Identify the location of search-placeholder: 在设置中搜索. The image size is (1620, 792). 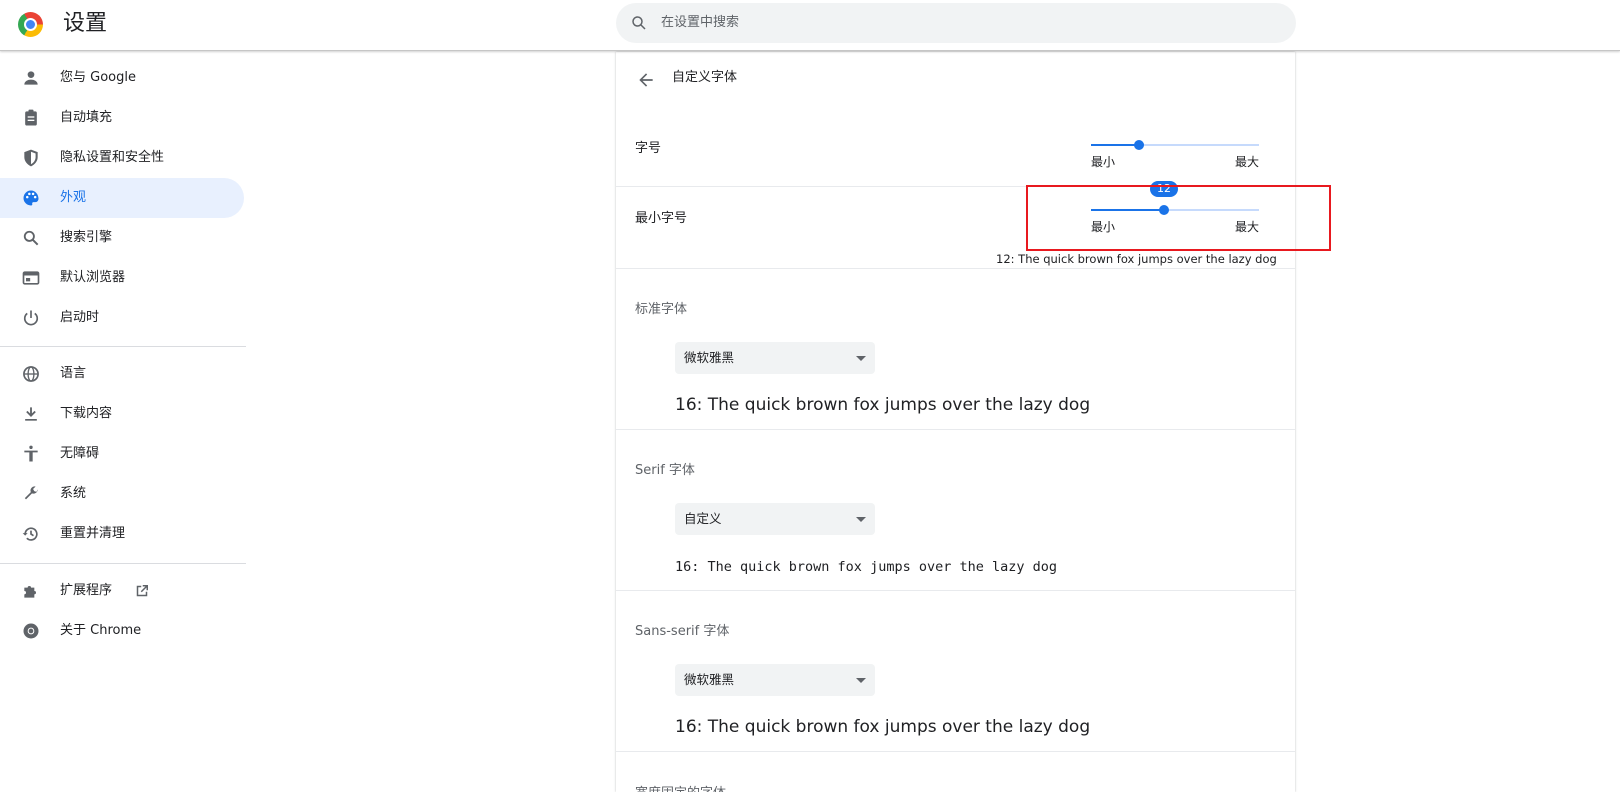
(700, 22).